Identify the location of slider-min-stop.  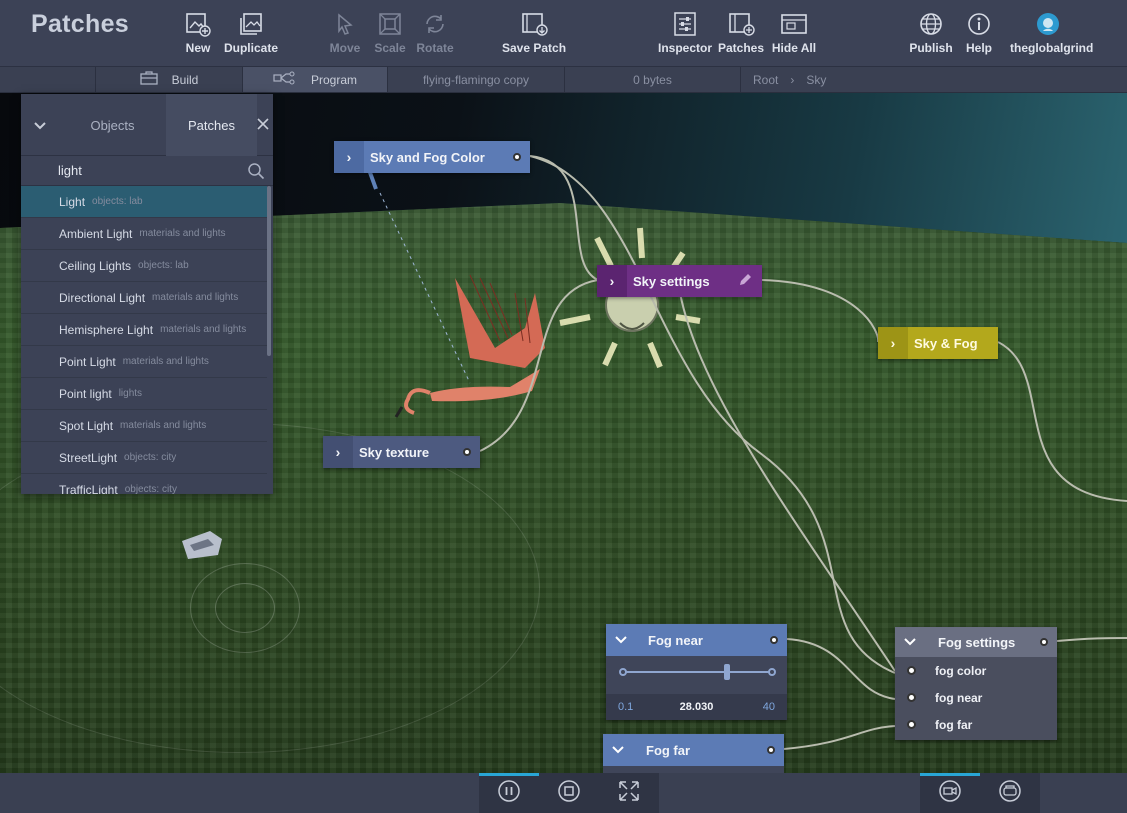
(623, 672).